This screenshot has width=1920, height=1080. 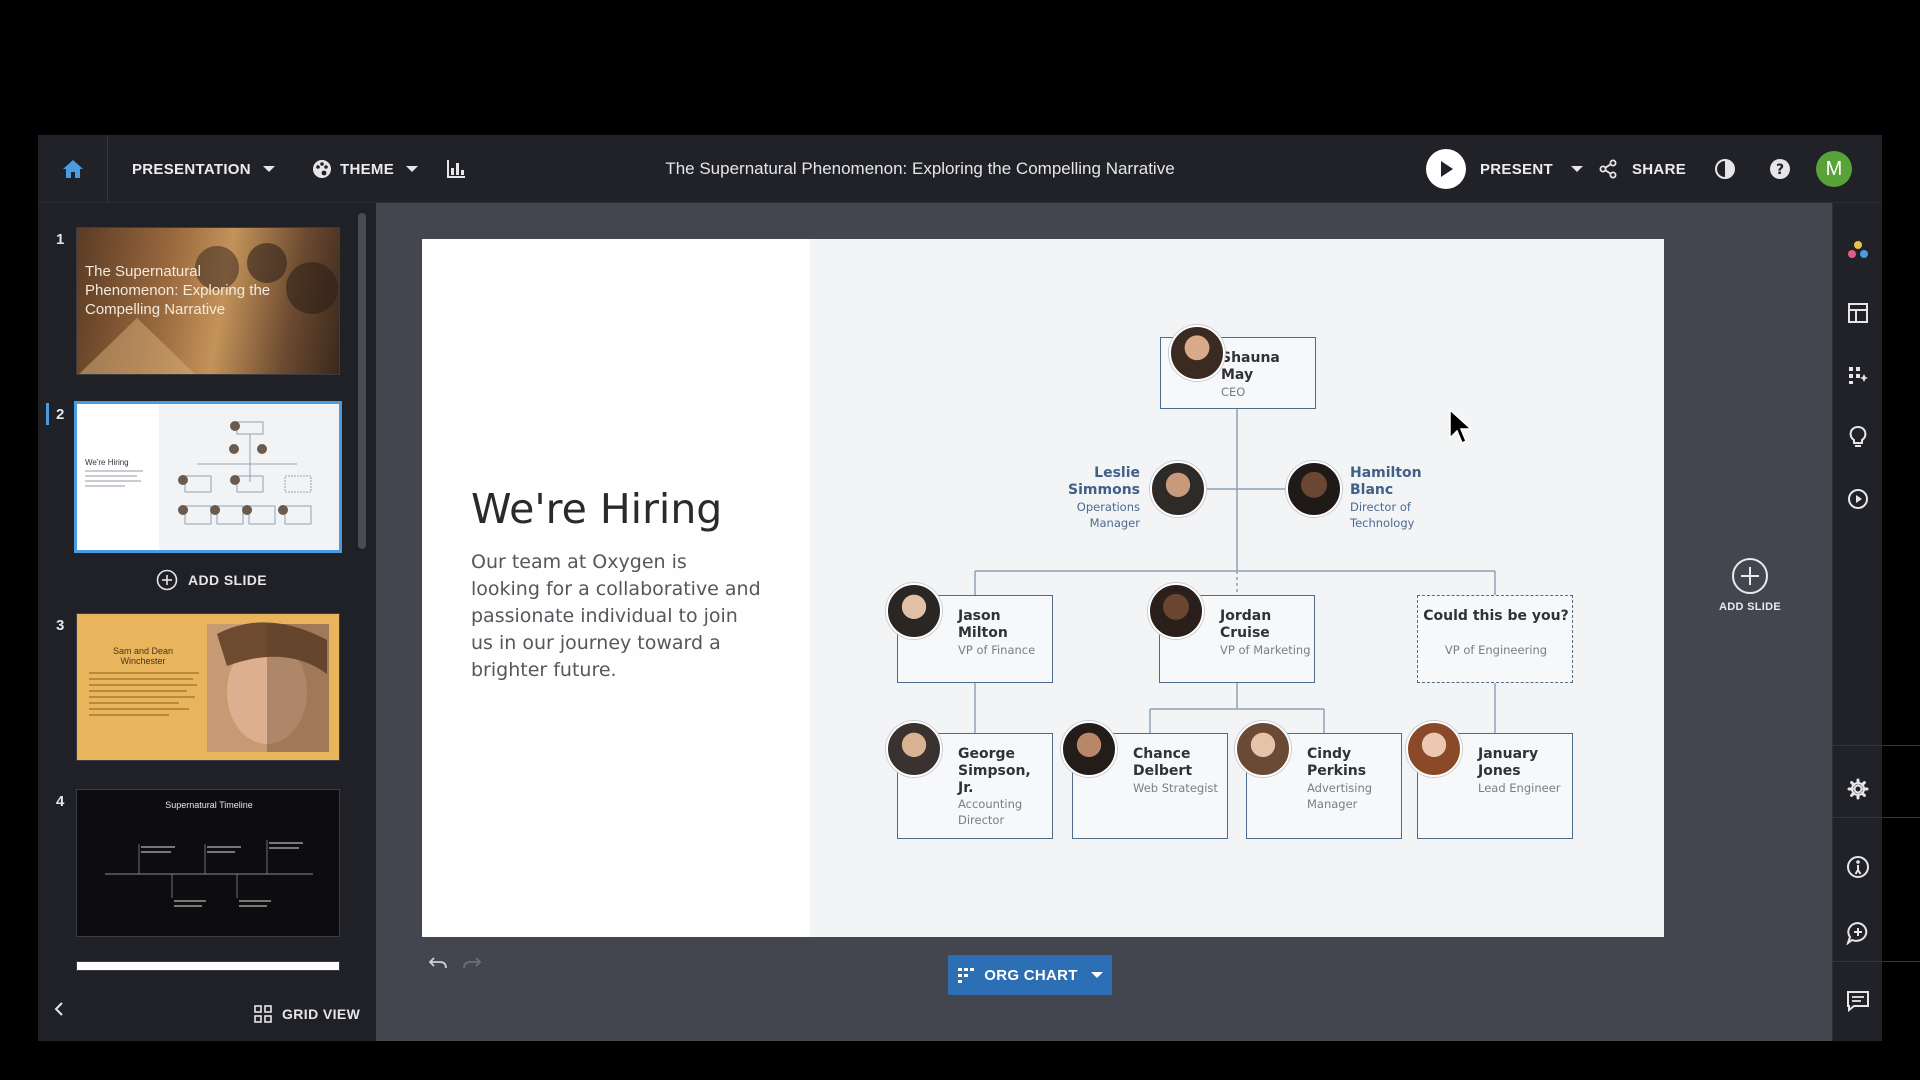 What do you see at coordinates (596, 509) in the screenshot?
I see `slide-heading: We're Hiring` at bounding box center [596, 509].